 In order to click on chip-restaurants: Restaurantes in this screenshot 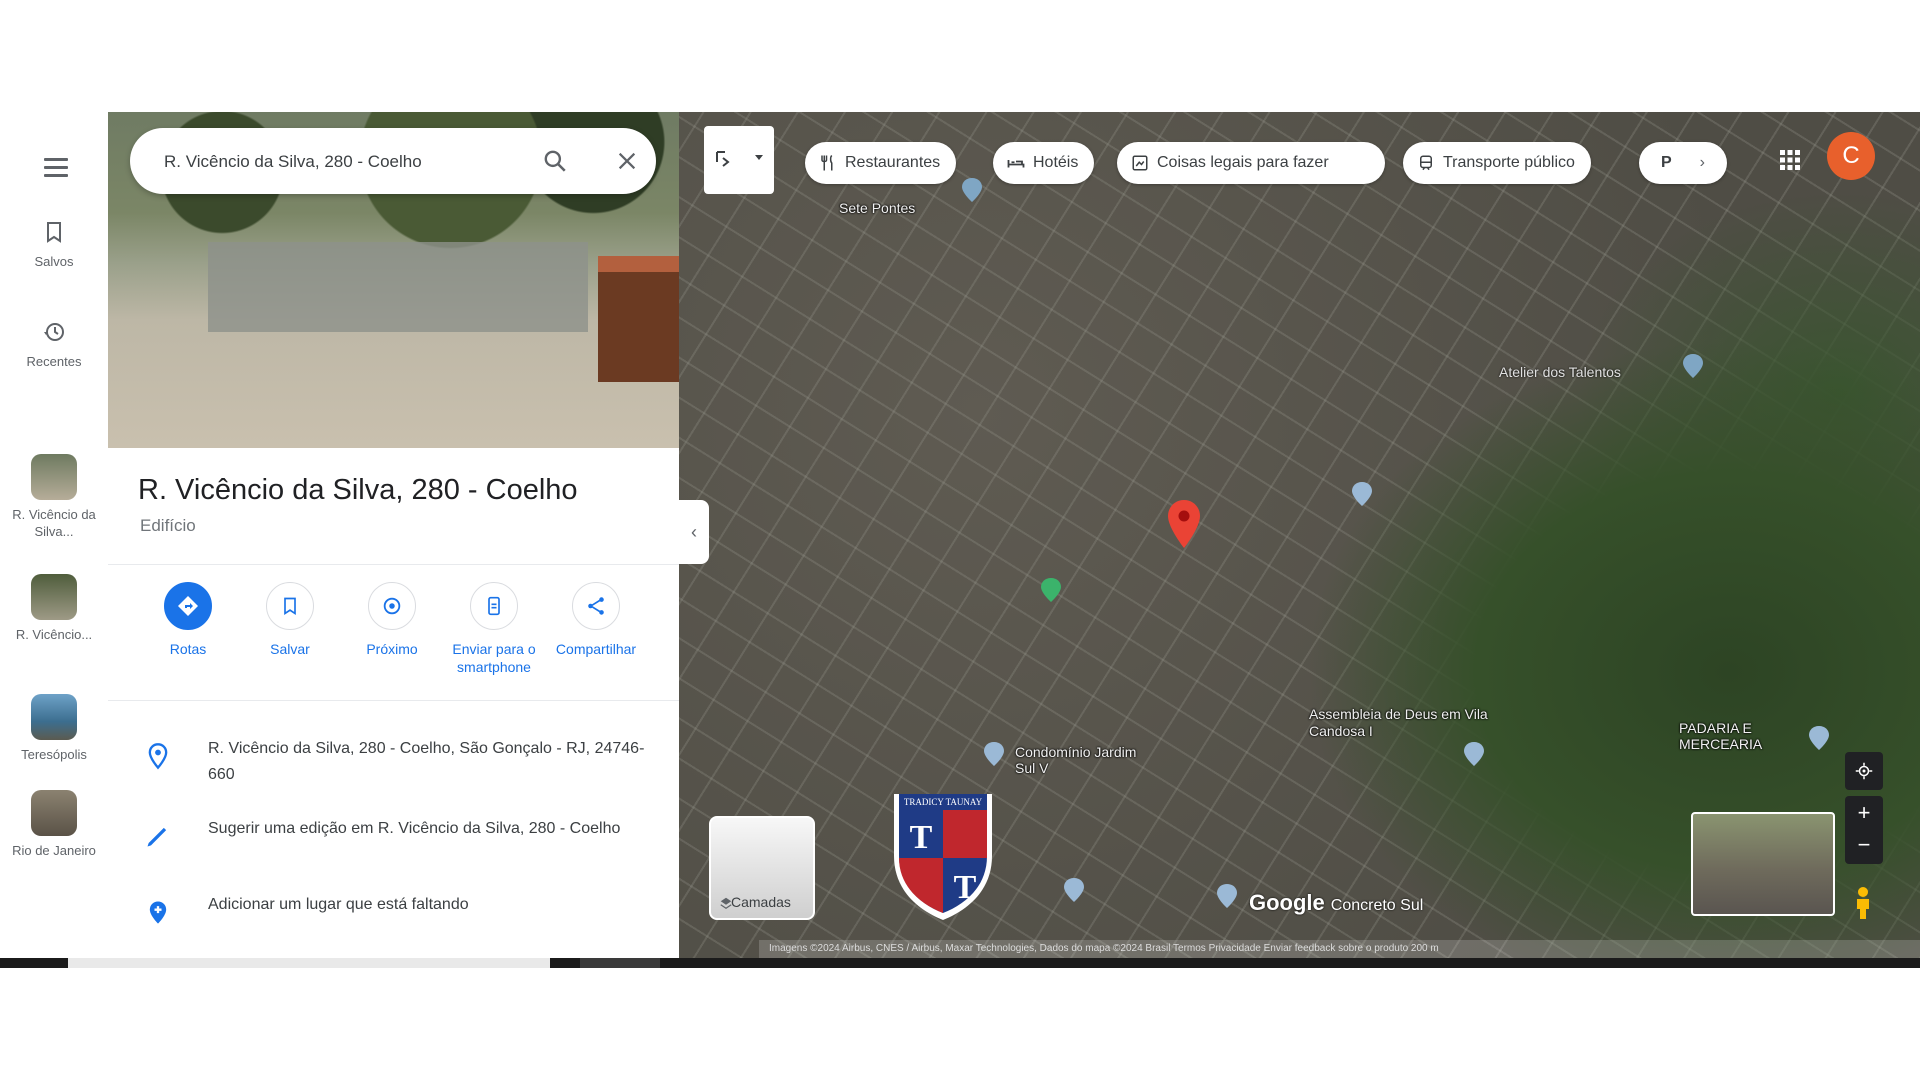, I will do `click(881, 163)`.